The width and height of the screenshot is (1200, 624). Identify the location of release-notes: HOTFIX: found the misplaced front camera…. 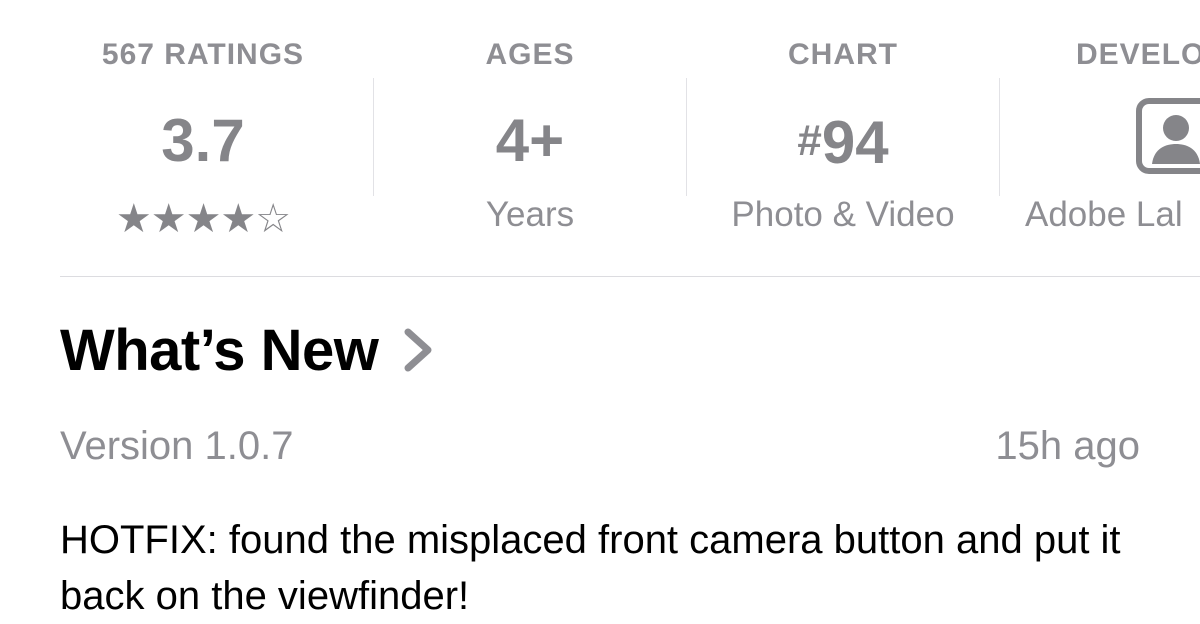
(590, 568).